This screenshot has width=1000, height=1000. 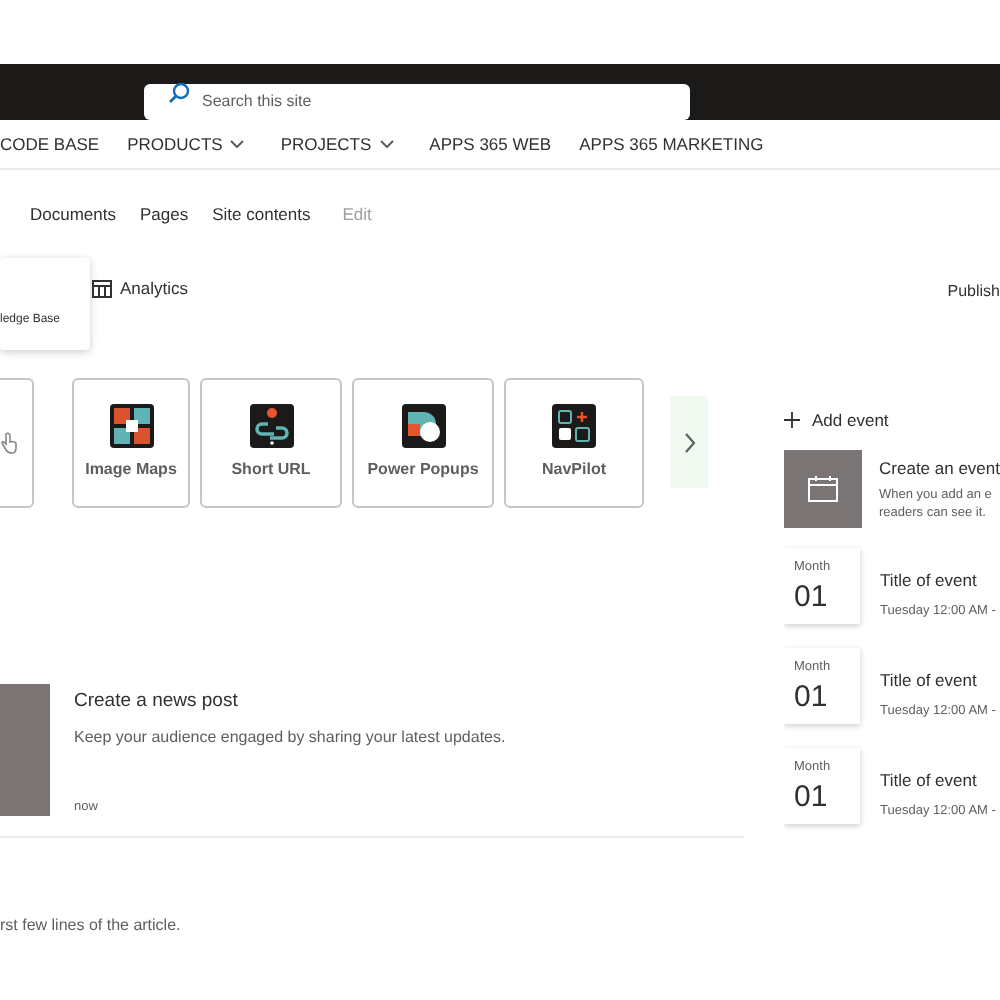 I want to click on app-tile, so click(x=17, y=442).